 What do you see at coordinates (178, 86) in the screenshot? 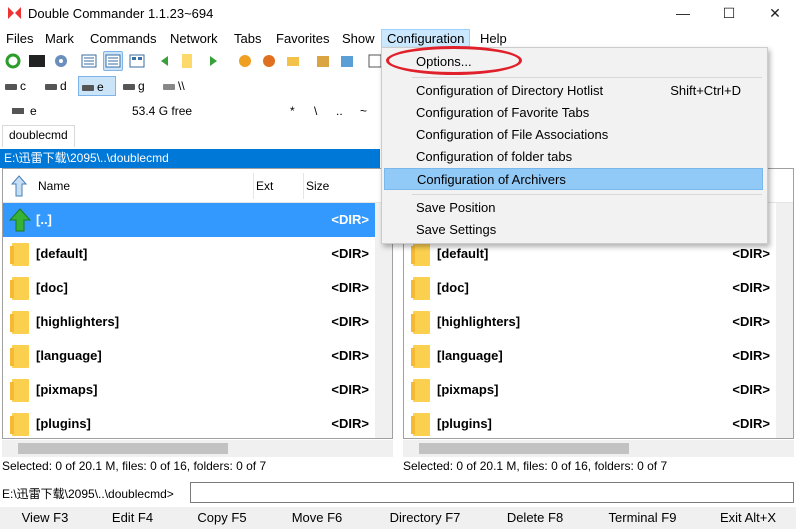
I see `drive-button-network: \\` at bounding box center [178, 86].